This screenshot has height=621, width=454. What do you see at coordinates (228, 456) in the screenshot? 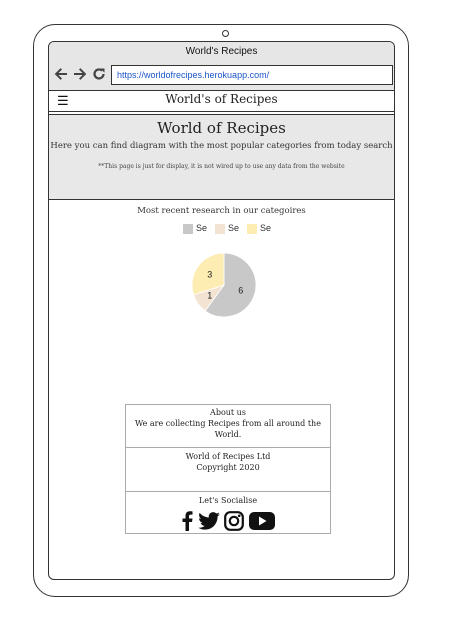
I see `footer-company-name: World of Recipes Ltd` at bounding box center [228, 456].